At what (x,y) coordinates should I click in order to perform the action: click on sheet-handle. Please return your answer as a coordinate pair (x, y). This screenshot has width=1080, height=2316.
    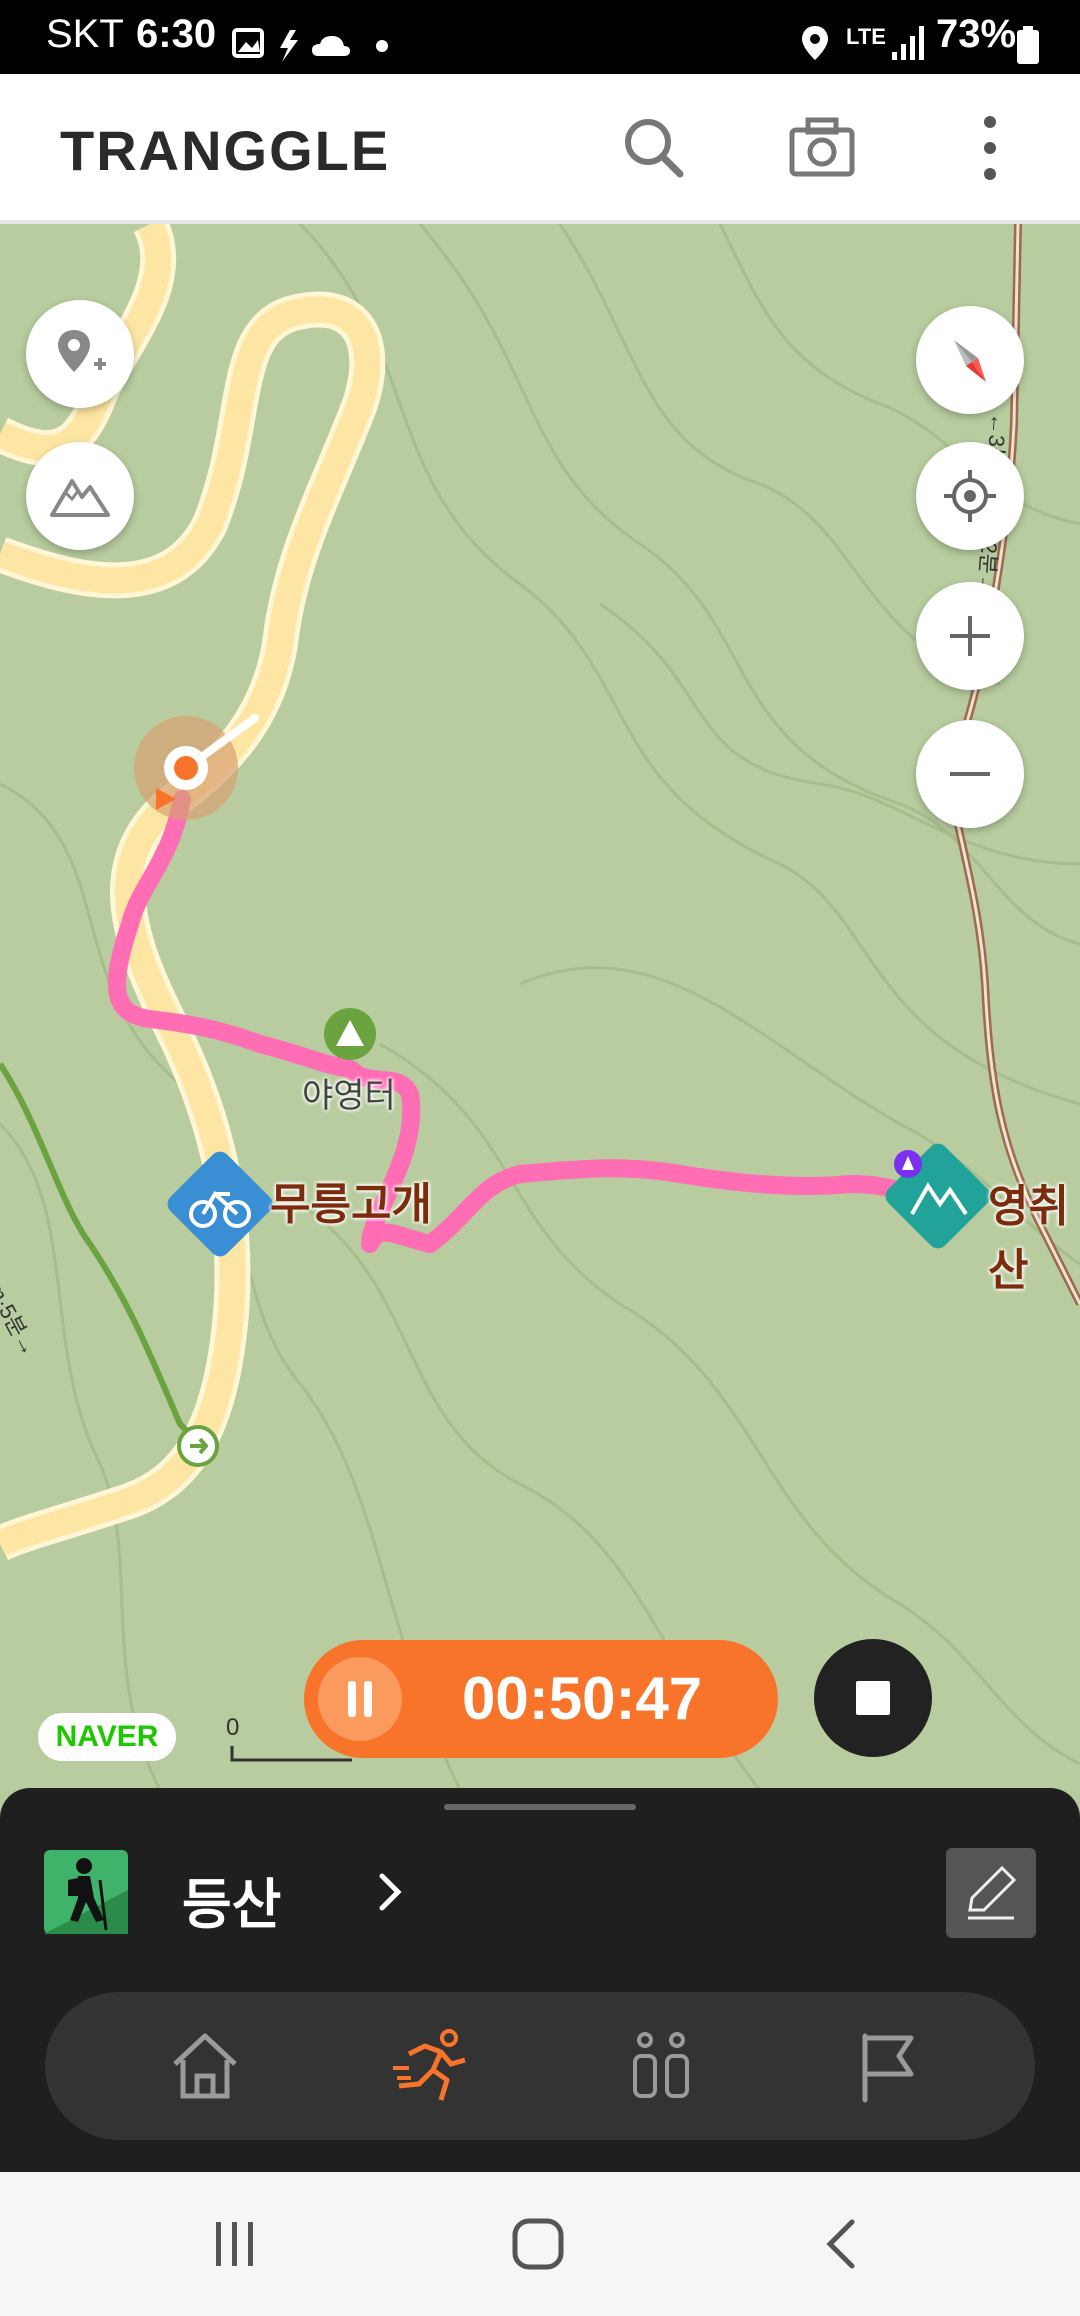
    Looking at the image, I should click on (540, 1807).